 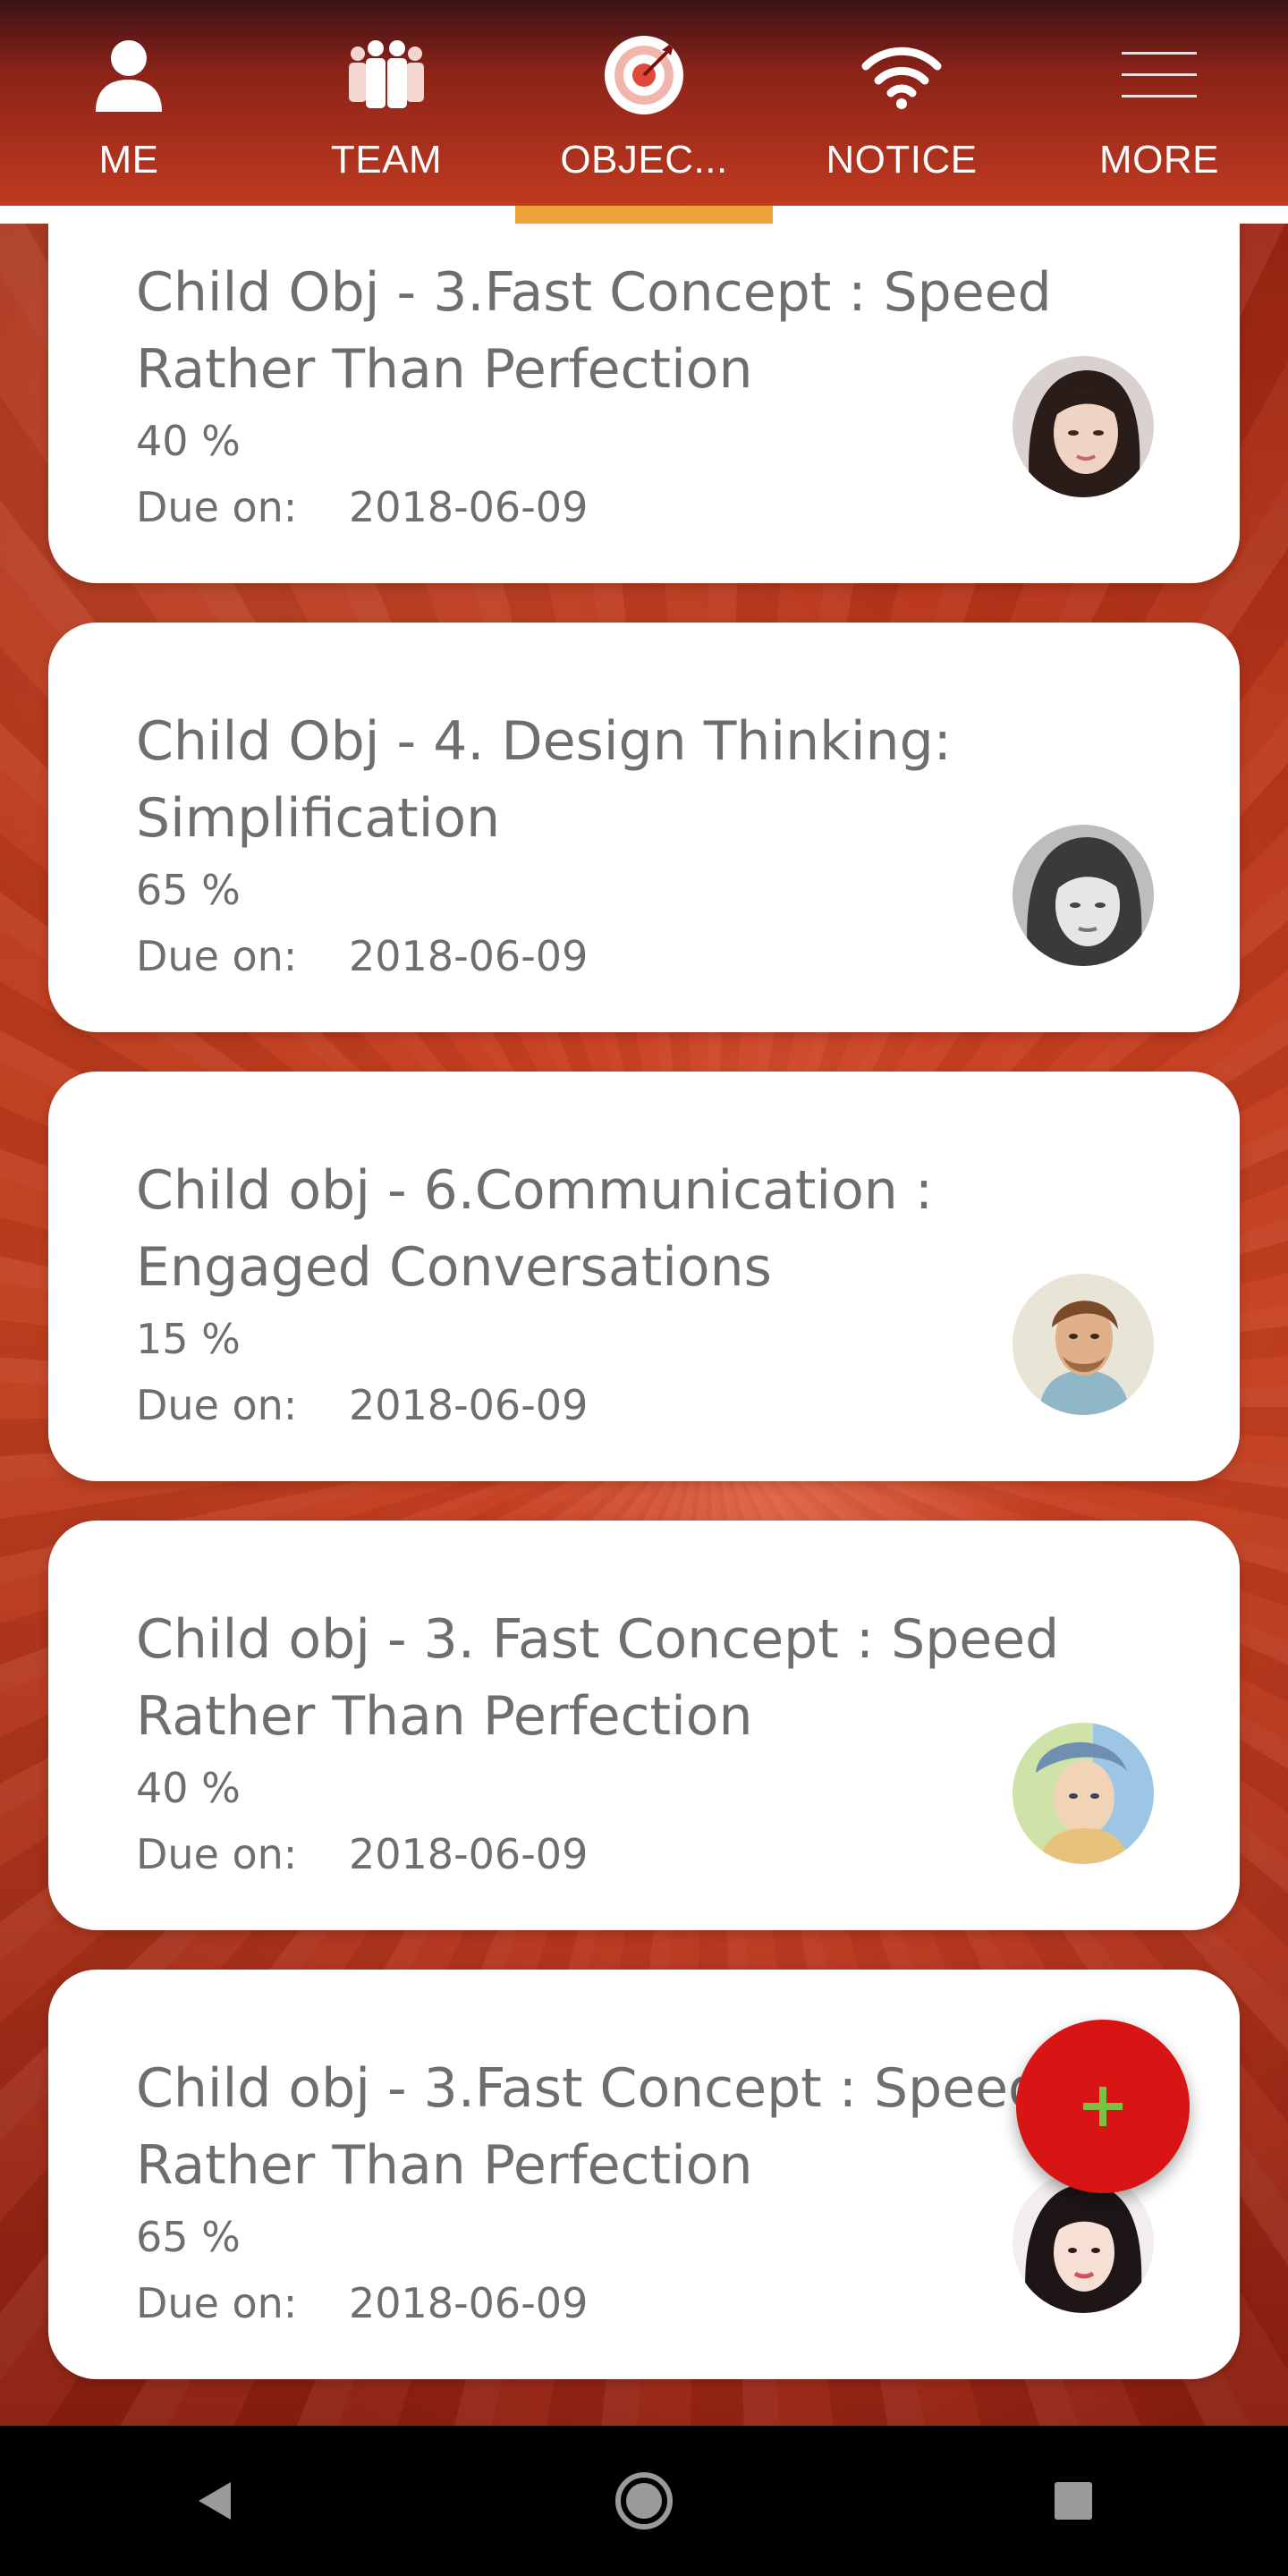 I want to click on person-icon, so click(x=129, y=75).